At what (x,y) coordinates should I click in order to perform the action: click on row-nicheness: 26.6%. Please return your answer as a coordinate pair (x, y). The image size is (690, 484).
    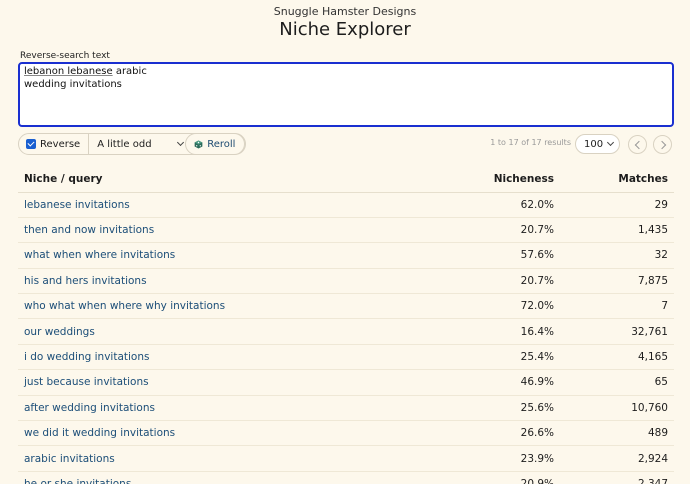
    Looking at the image, I should click on (474, 433).